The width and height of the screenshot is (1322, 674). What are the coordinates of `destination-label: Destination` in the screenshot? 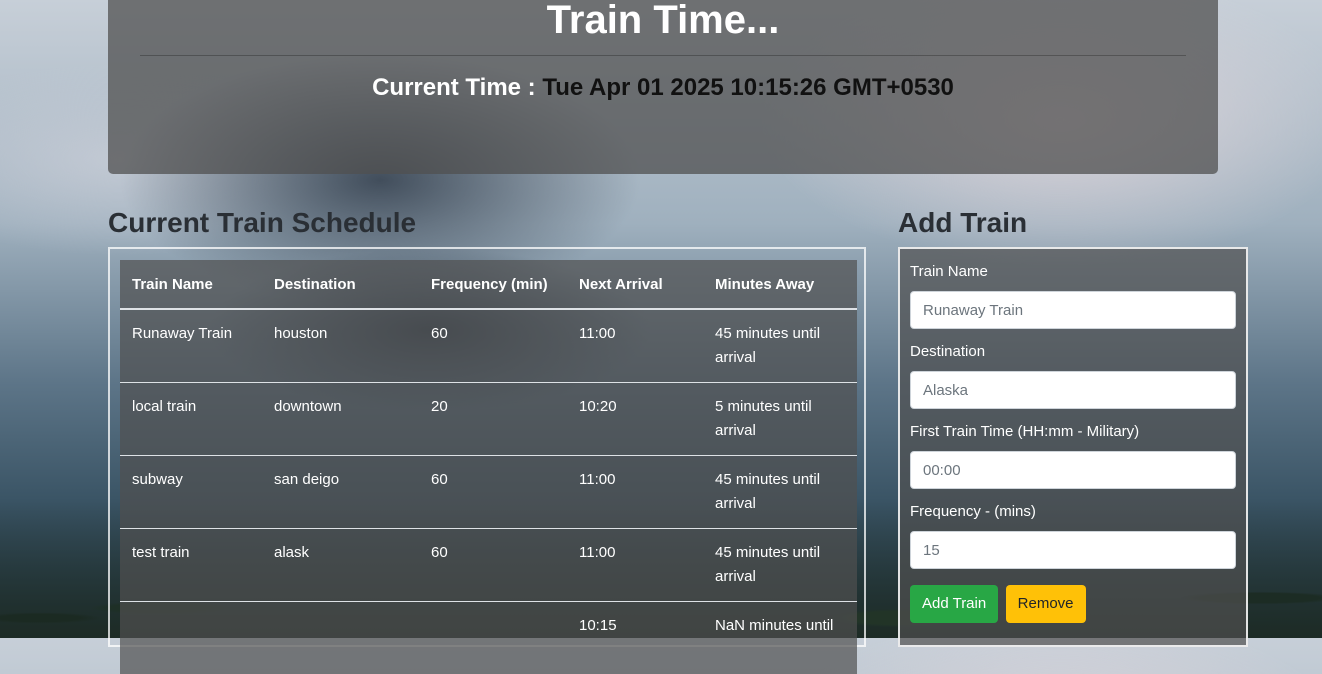 It's located at (948, 351).